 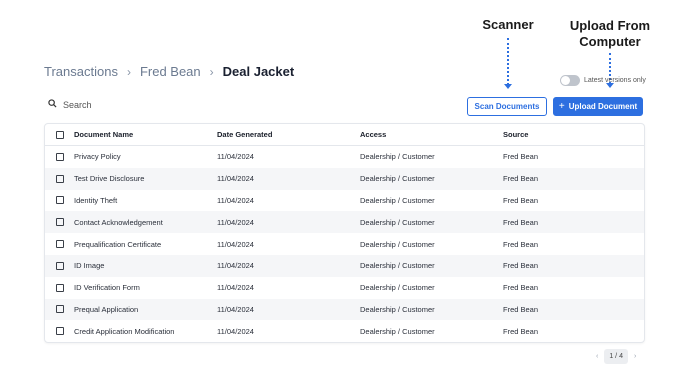 What do you see at coordinates (561, 106) in the screenshot?
I see `plus-icon: +` at bounding box center [561, 106].